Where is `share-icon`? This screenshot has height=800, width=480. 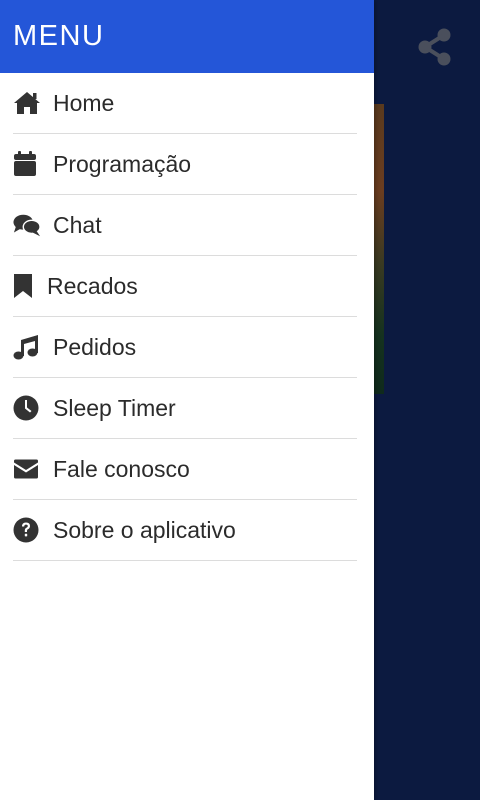
share-icon is located at coordinates (435, 47).